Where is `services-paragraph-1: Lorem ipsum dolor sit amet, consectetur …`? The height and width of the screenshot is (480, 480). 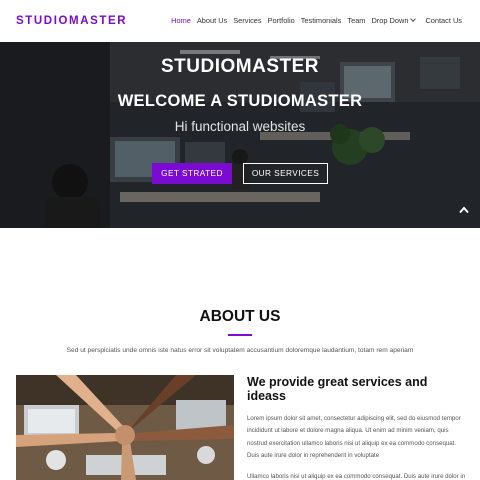 services-paragraph-1: Lorem ipsum dolor sit amet, consectetur … is located at coordinates (354, 437).